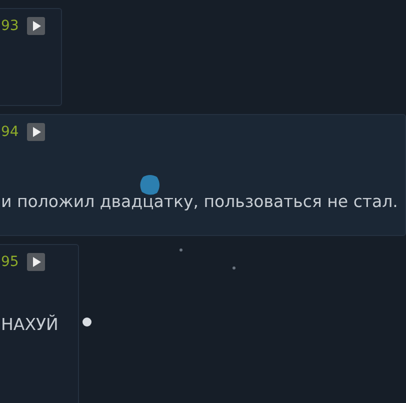  What do you see at coordinates (30, 324) in the screenshot?
I see `post-text: НАХУЙ` at bounding box center [30, 324].